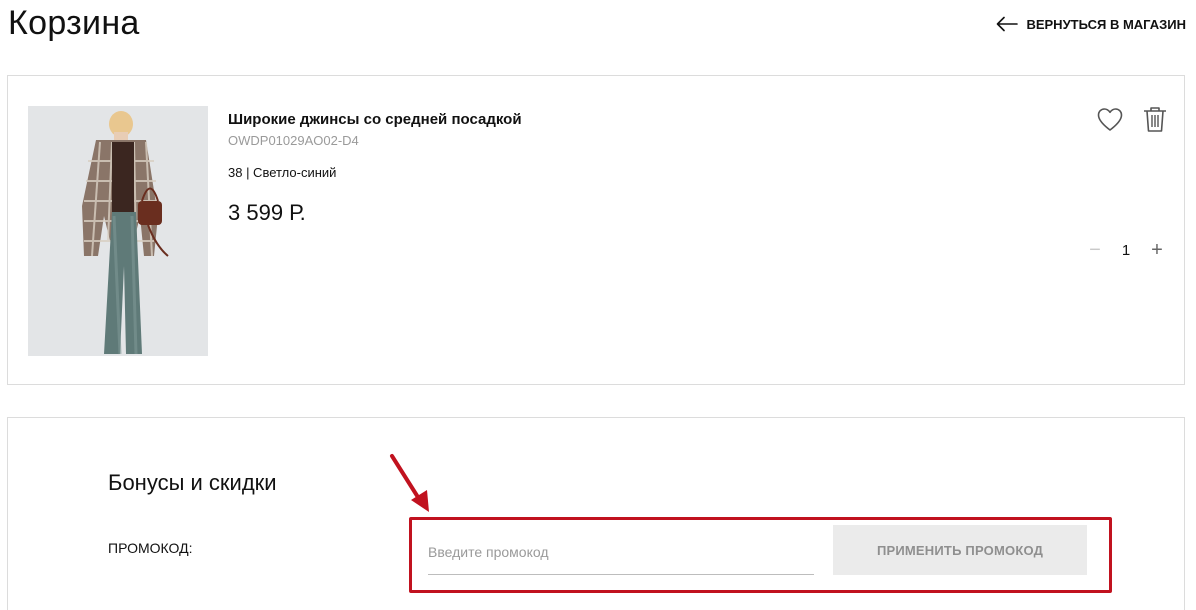 This screenshot has height=610, width=1196. I want to click on product-photo, so click(118, 231).